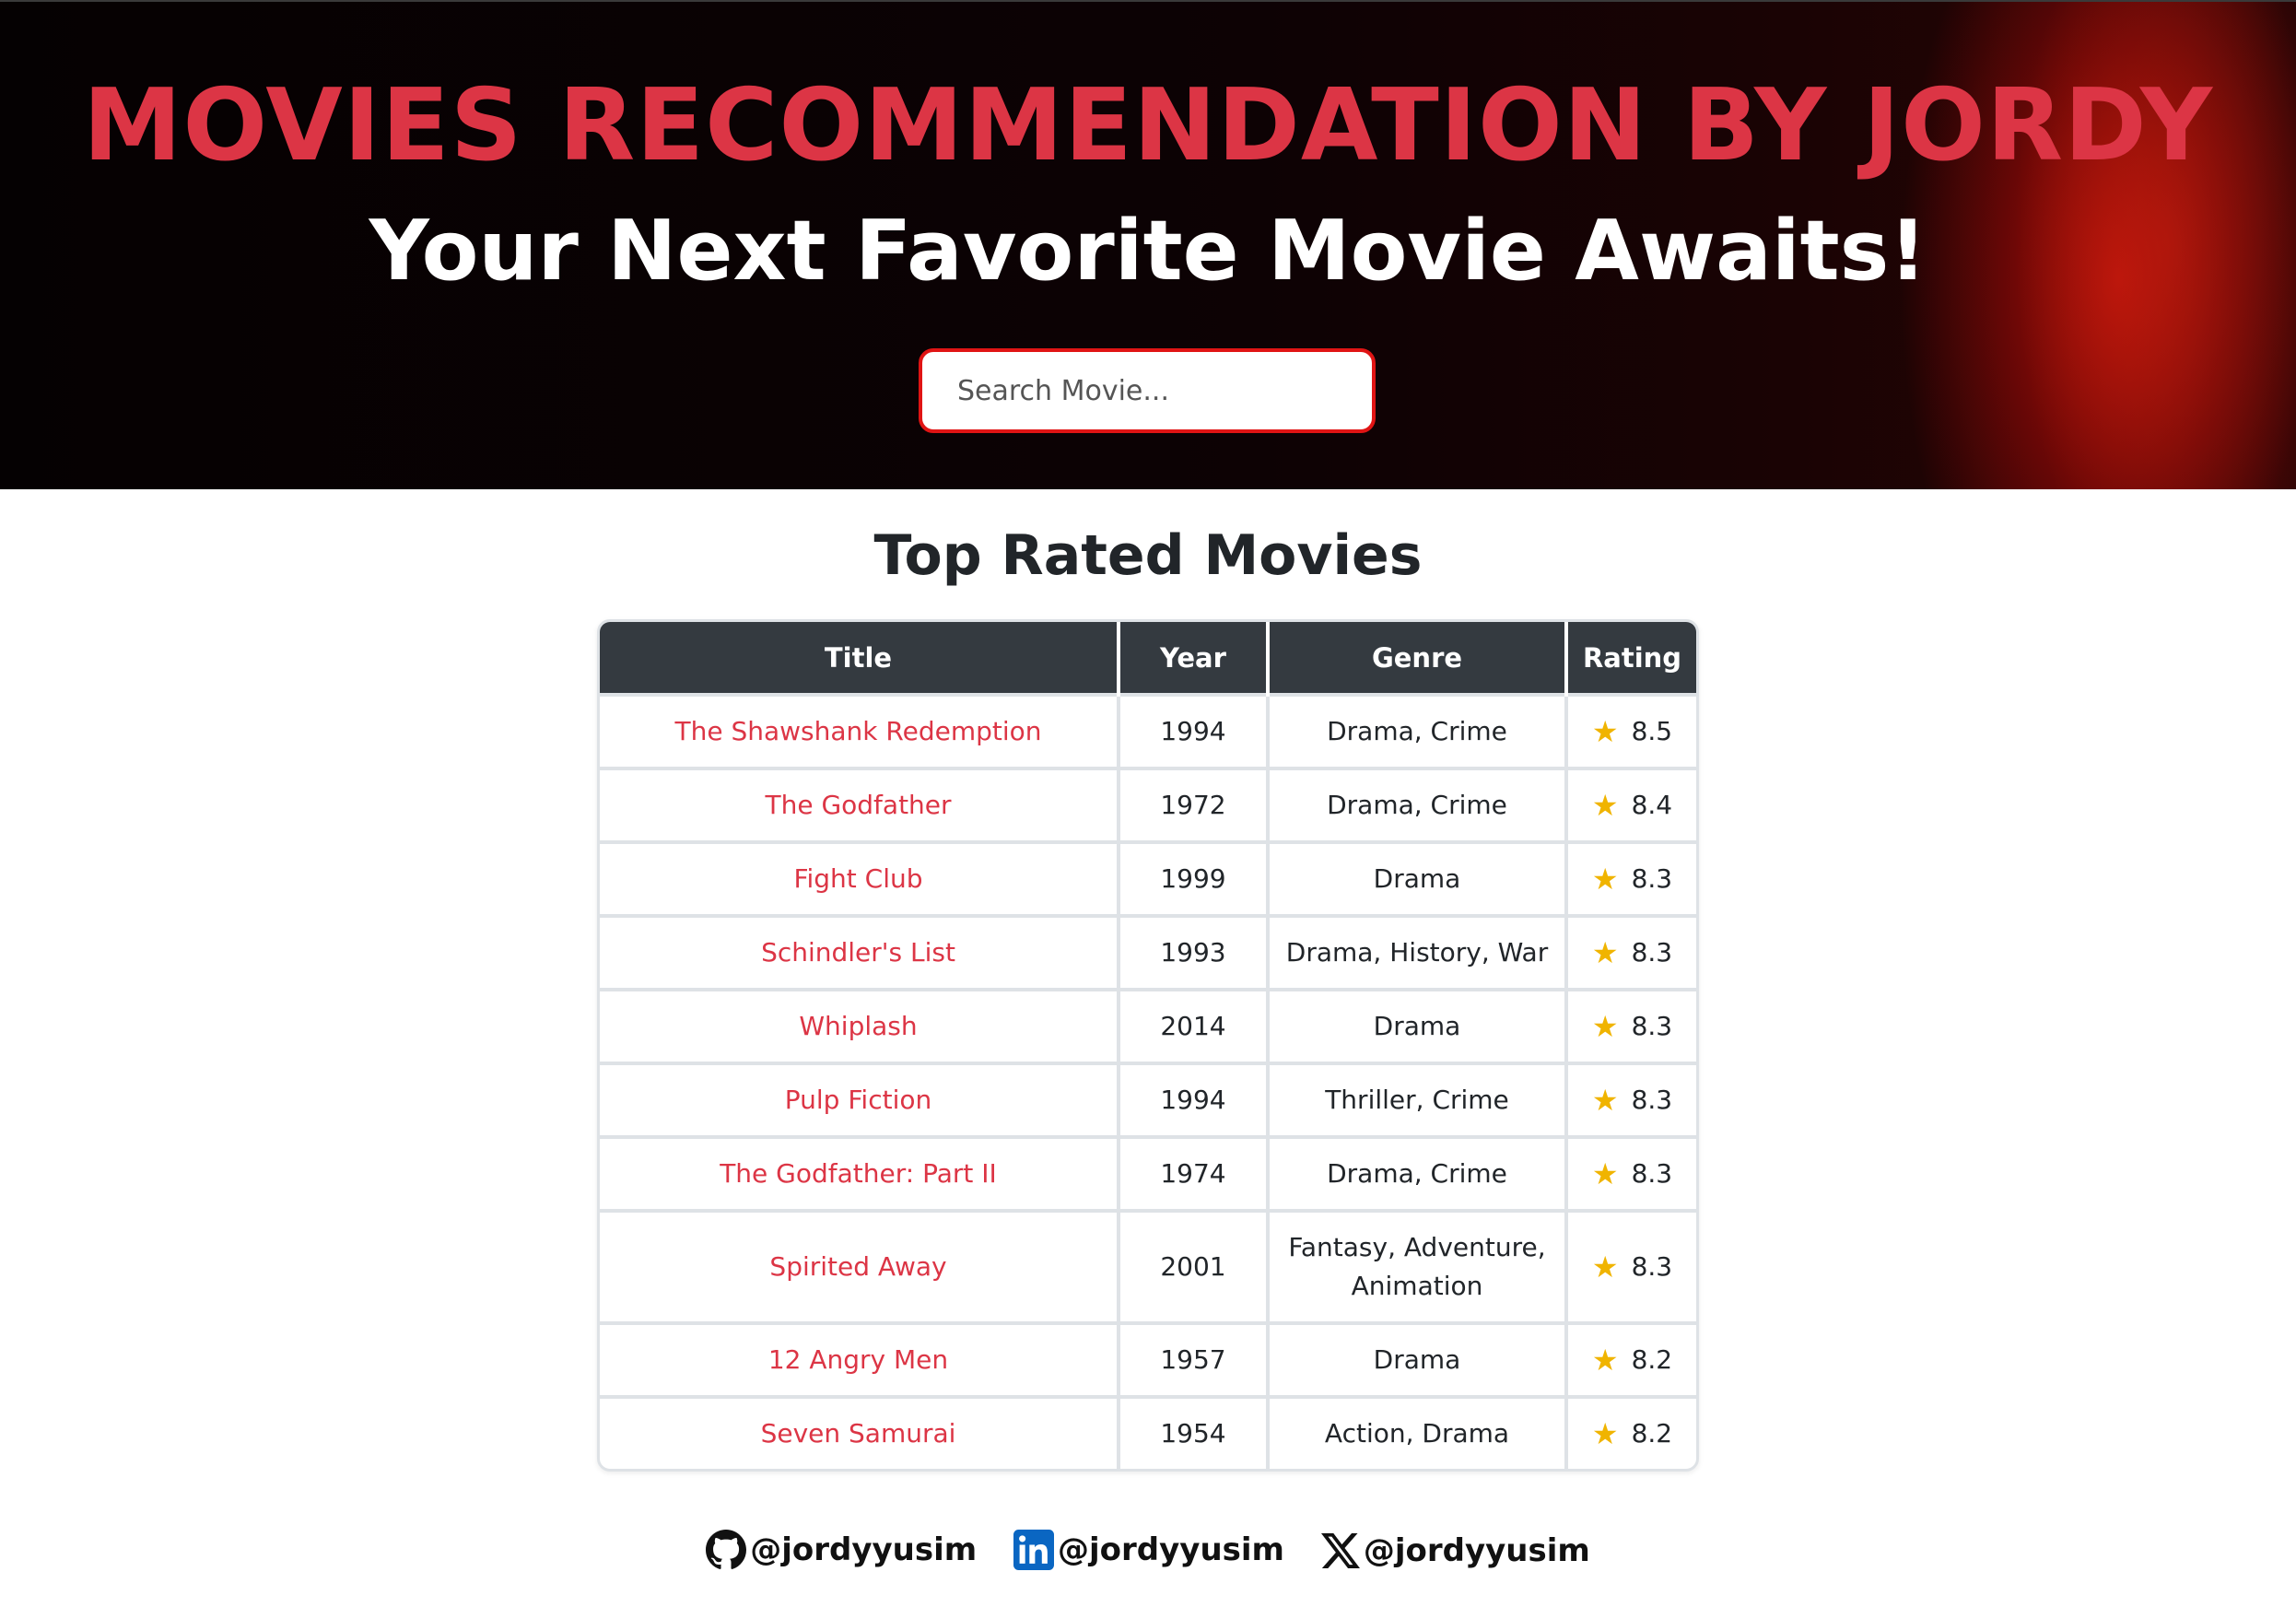  I want to click on x-link: @jordyyusim, so click(1455, 1550).